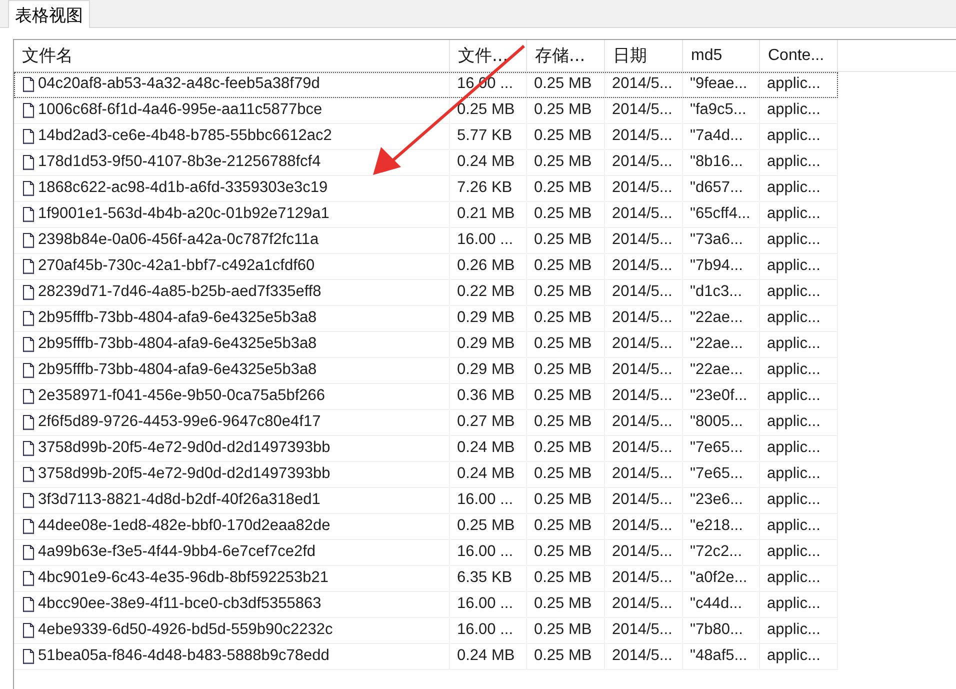  I want to click on file-name: 1868c622-ac98-4d1b-a6fd-3359303e3c19, so click(183, 188).